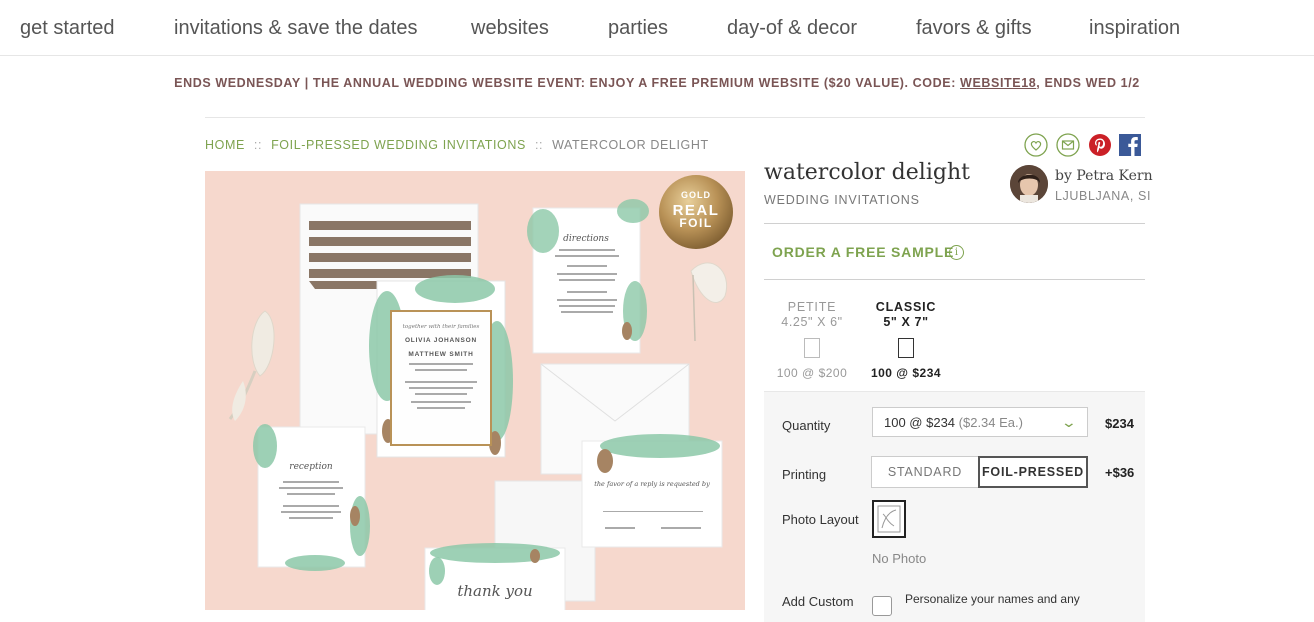 The image size is (1314, 622). Describe the element at coordinates (510, 28) in the screenshot. I see `nav-websites: websites` at that location.